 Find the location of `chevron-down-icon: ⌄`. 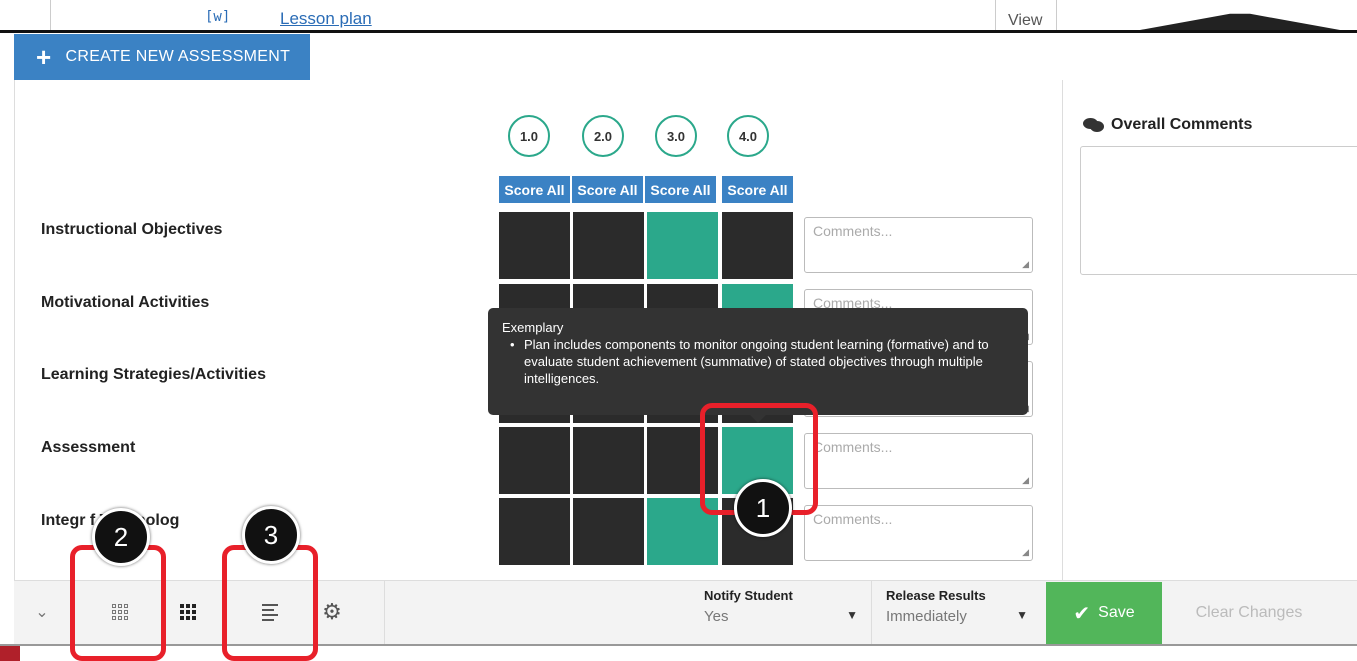

chevron-down-icon: ⌄ is located at coordinates (42, 612).